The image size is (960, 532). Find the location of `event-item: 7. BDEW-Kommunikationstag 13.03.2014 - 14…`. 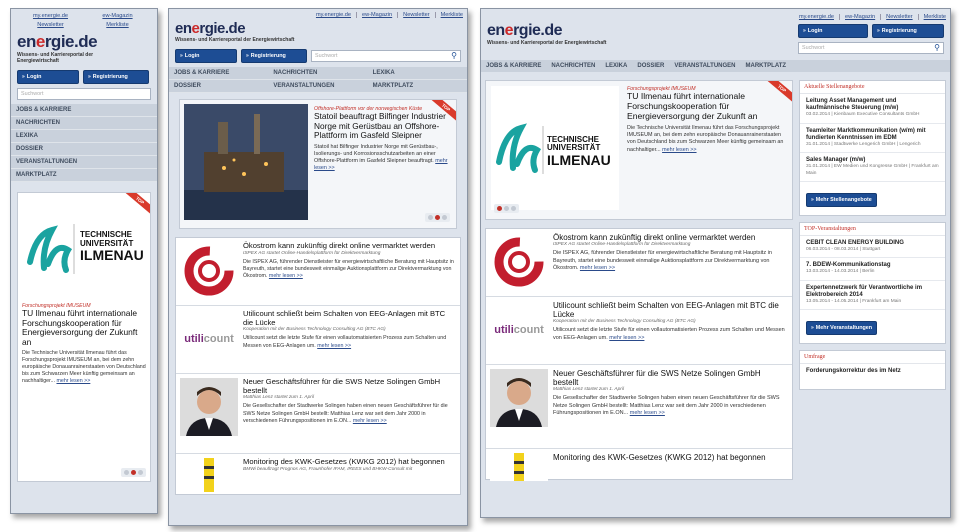

event-item: 7. BDEW-Kommunikationstag 13.03.2014 - 14… is located at coordinates (872, 269).